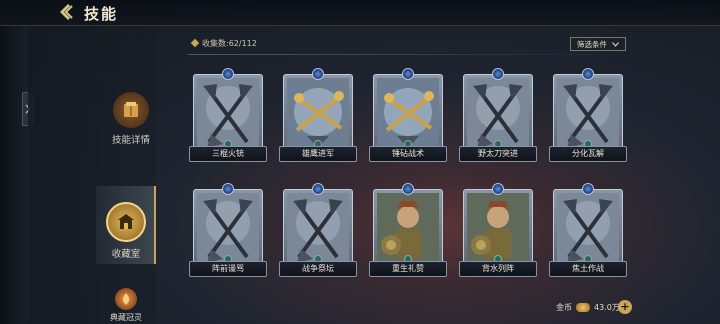 Image resolution: width=720 pixels, height=324 pixels. What do you see at coordinates (410, 54) in the screenshot?
I see `divider` at bounding box center [410, 54].